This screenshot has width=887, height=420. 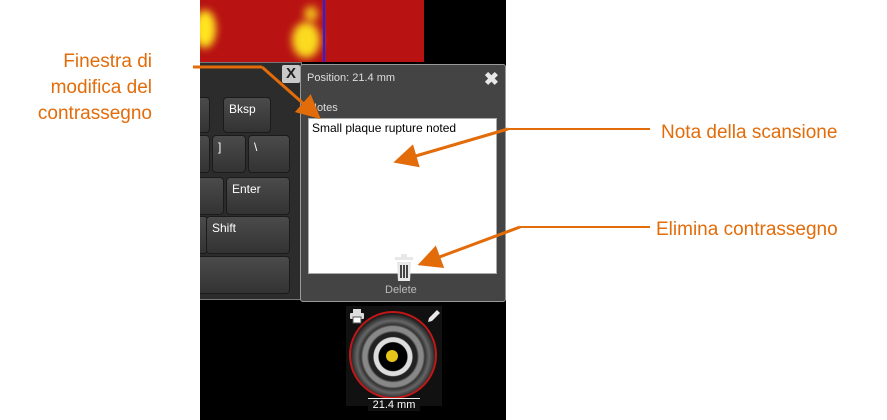 What do you see at coordinates (404, 270) in the screenshot?
I see `trash-icon` at bounding box center [404, 270].